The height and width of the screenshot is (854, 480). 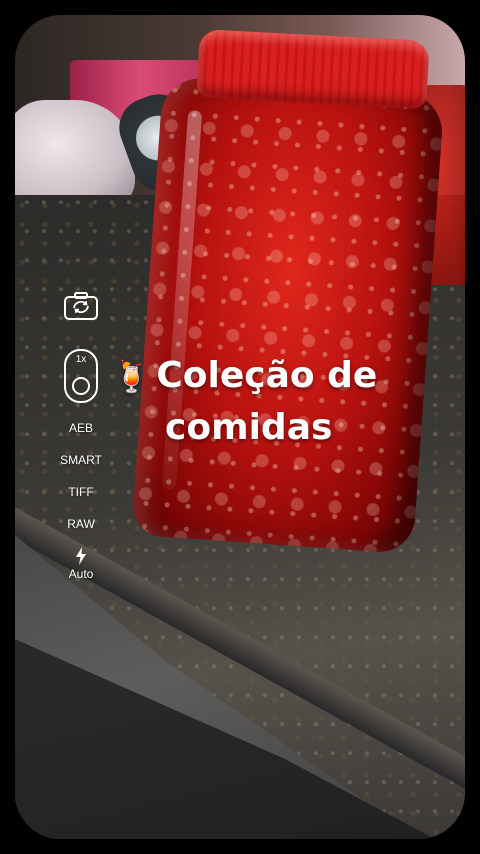 What do you see at coordinates (81, 386) in the screenshot?
I see `lens-zoom-icon` at bounding box center [81, 386].